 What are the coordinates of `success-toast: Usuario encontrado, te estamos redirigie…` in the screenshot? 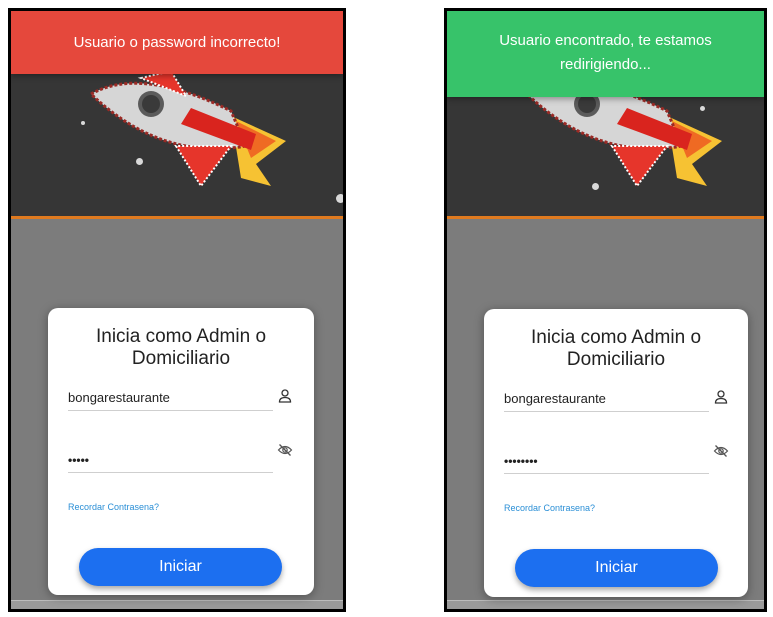 It's located at (605, 54).